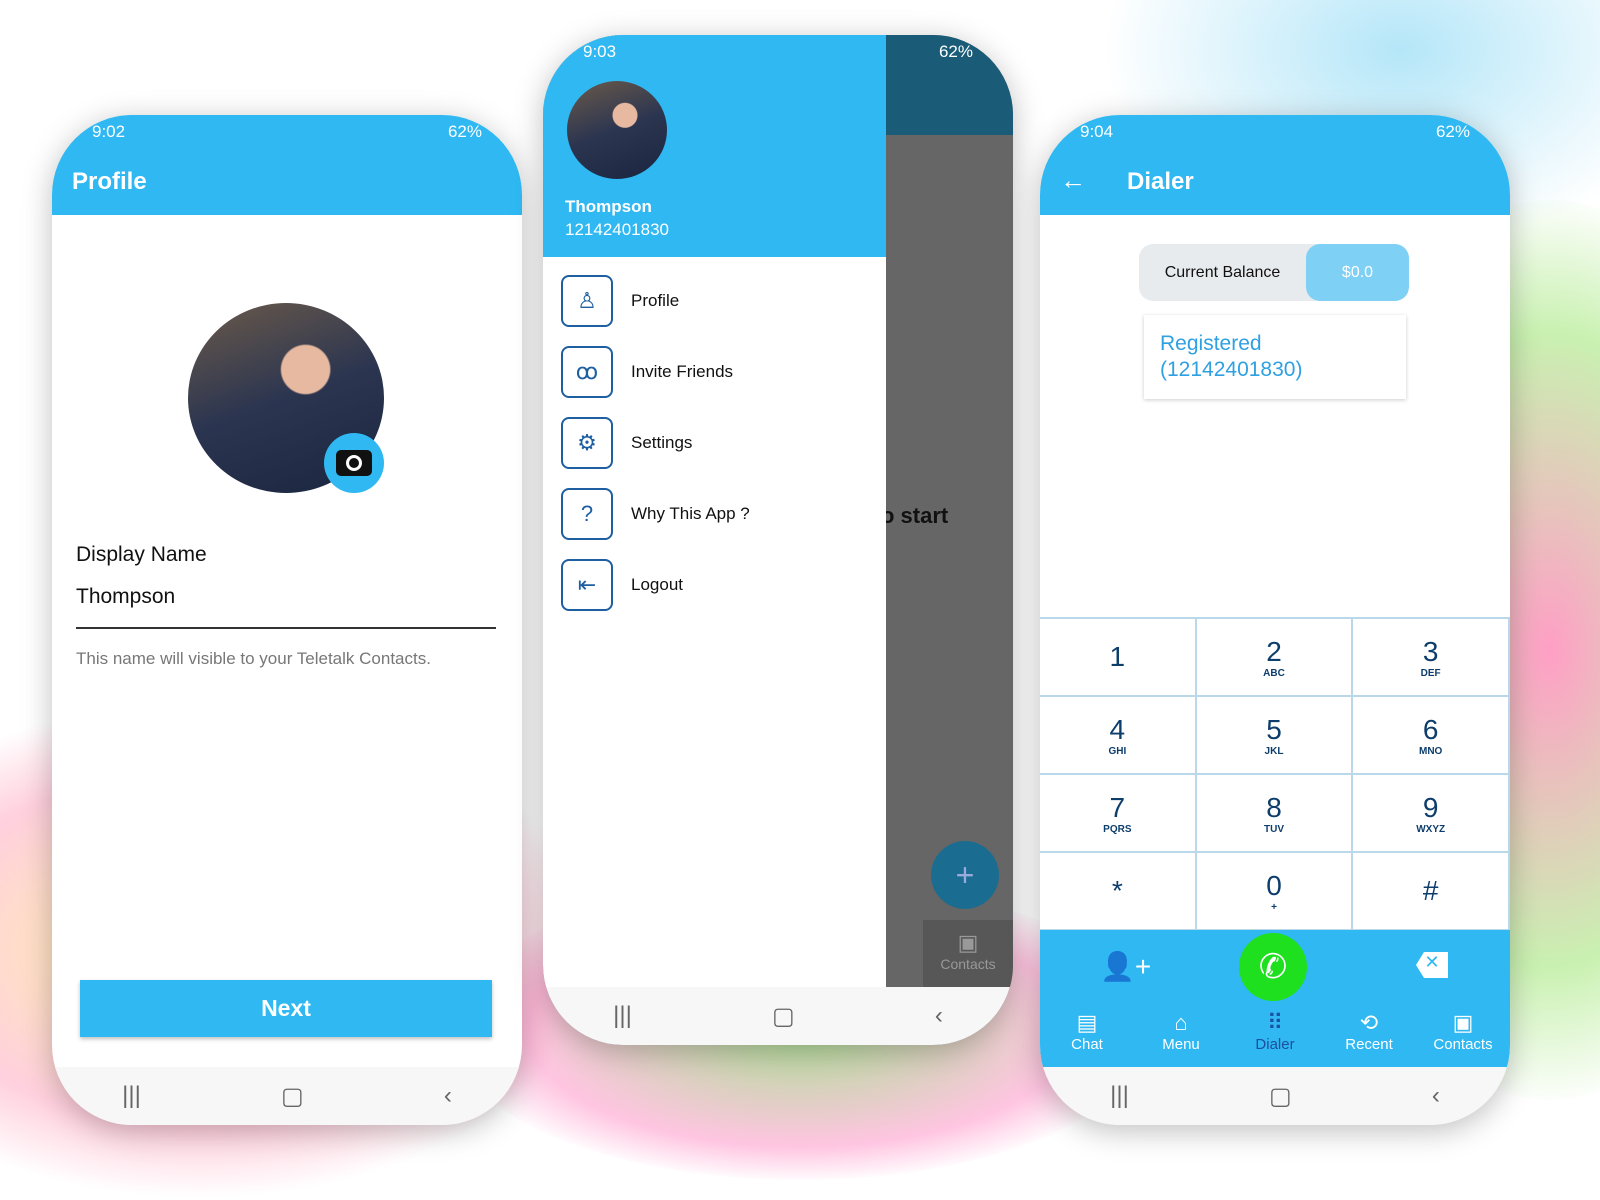 This screenshot has width=1600, height=1200. I want to click on key-letters: ABC, so click(1274, 673).